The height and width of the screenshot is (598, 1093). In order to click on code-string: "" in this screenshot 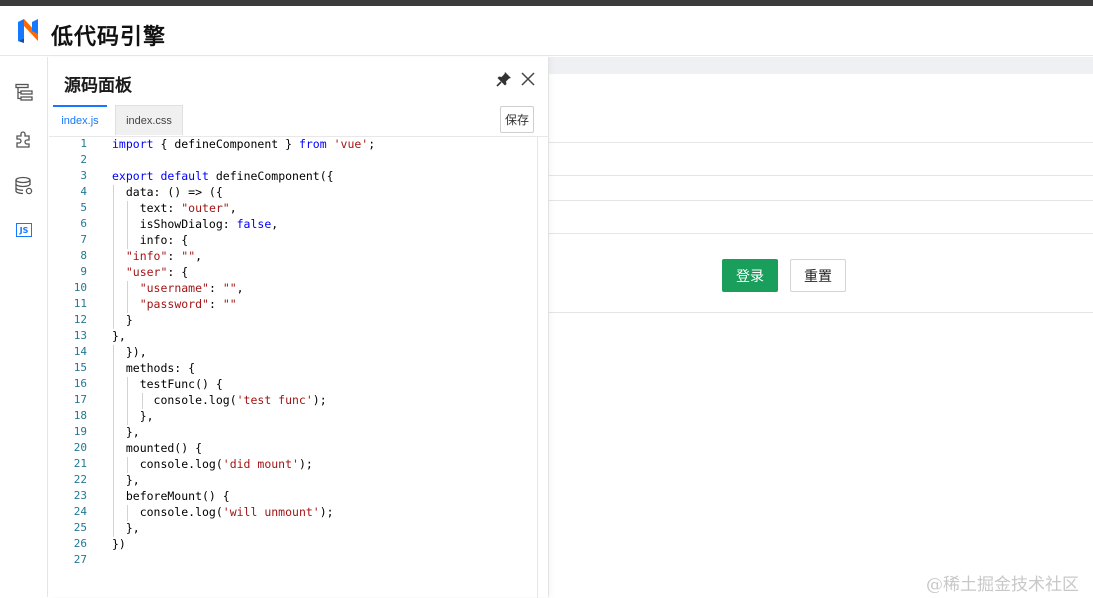, I will do `click(229, 304)`.